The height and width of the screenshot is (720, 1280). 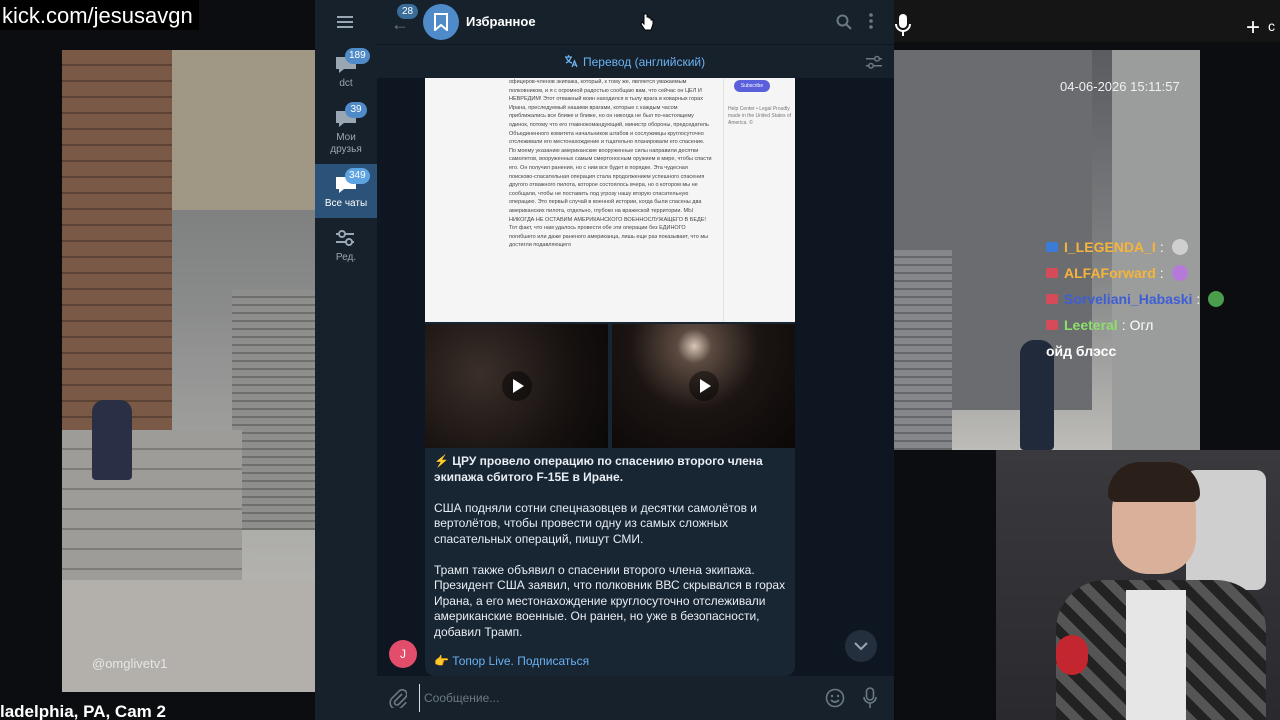 I want to click on cursor-icon, so click(x=647, y=22).